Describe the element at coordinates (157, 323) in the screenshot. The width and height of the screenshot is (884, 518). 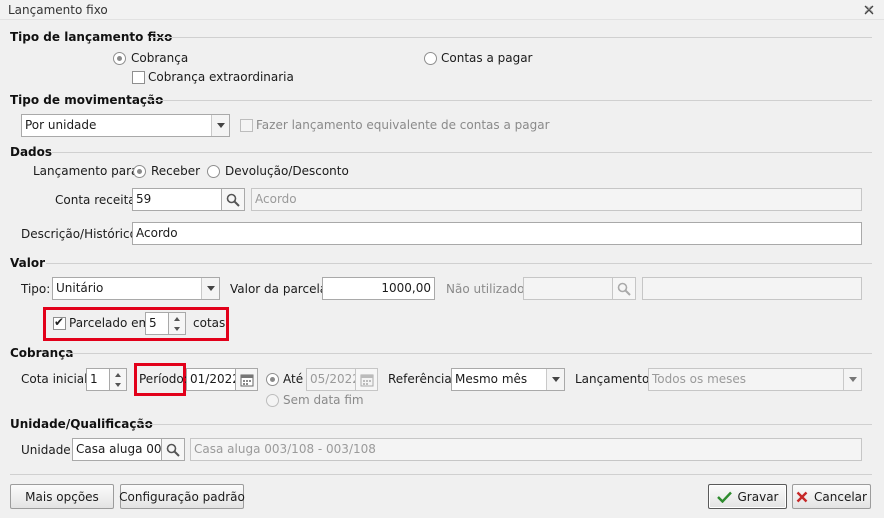
I see `parcelas-input: 5` at that location.